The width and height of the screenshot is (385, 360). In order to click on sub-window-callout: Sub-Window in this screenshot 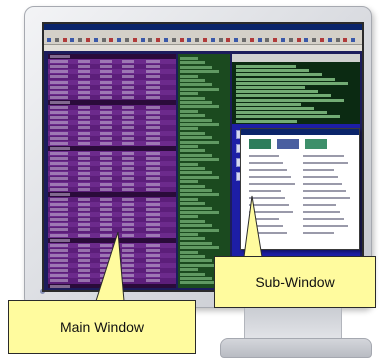, I will do `click(295, 282)`.